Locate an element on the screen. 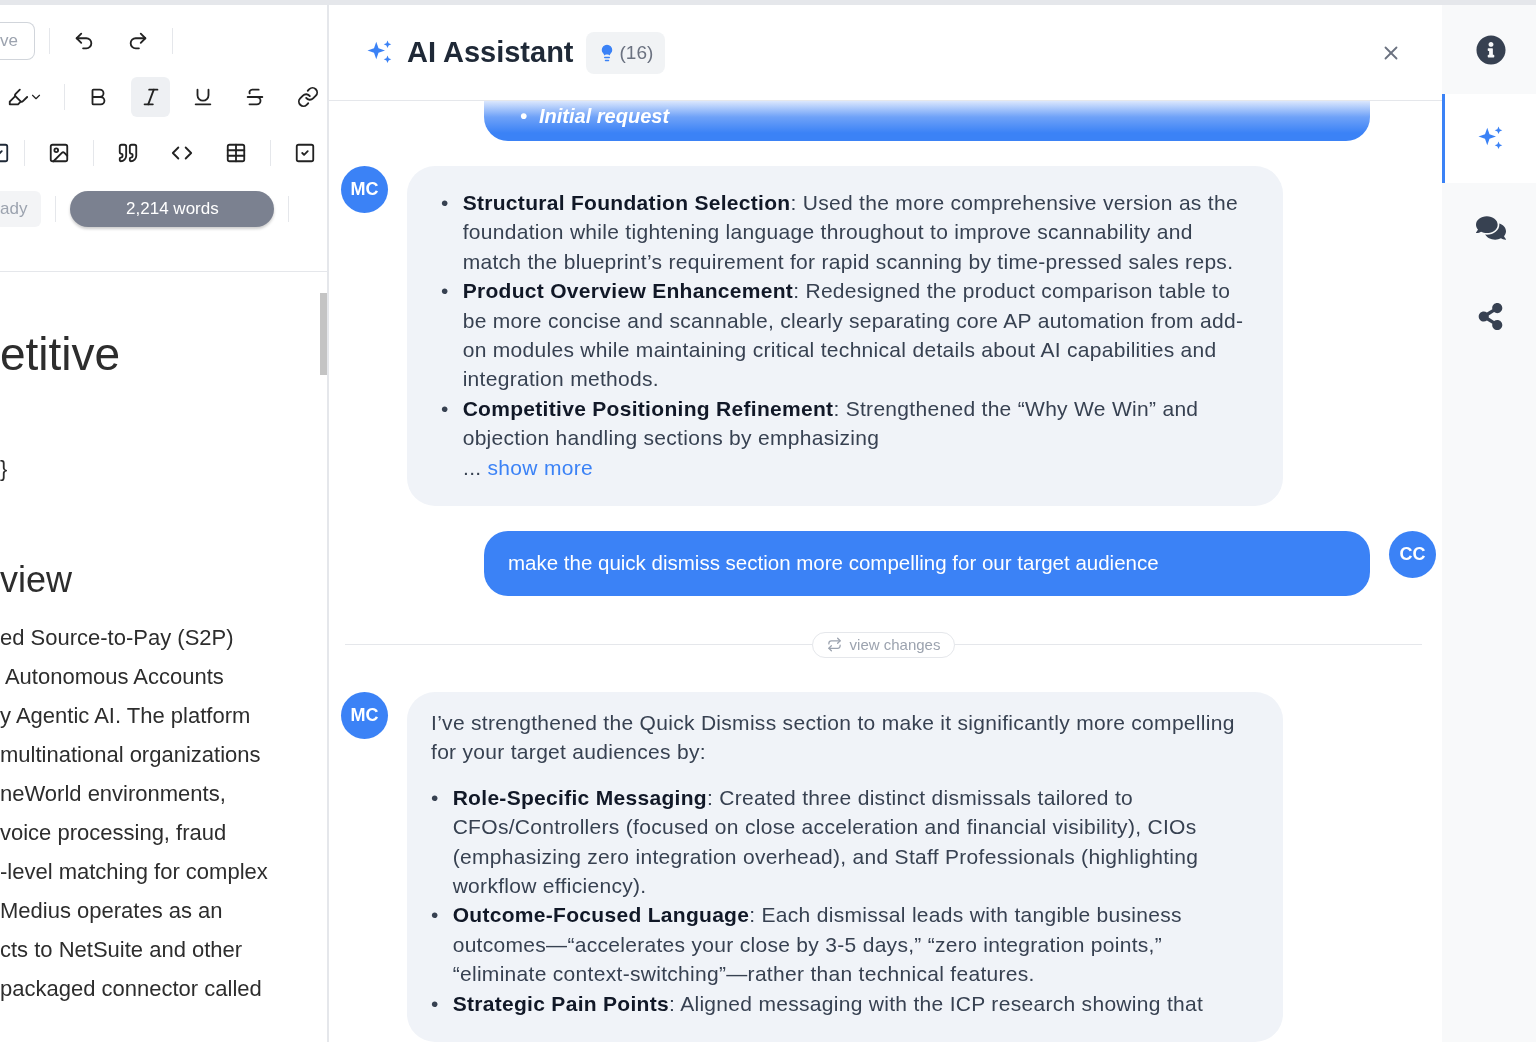 This screenshot has height=1042, width=1536. document-text: } is located at coordinates (4, 469).